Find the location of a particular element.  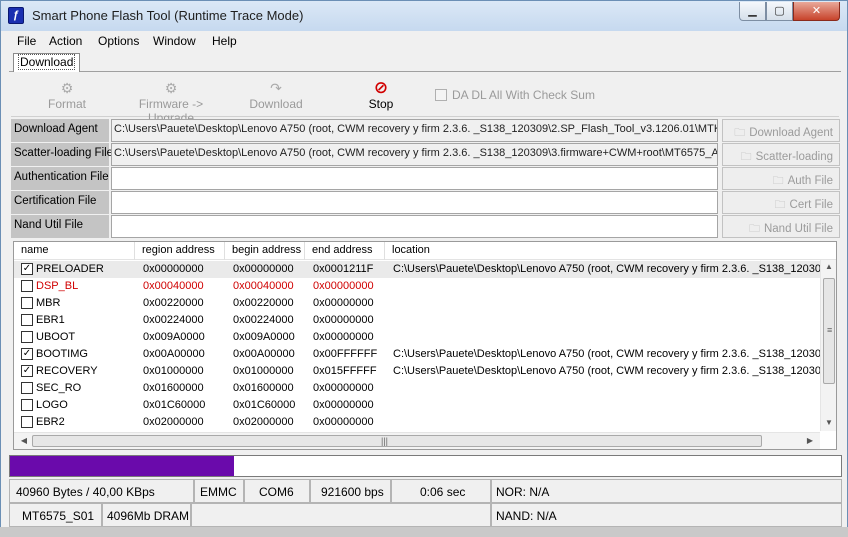

grip-icon: ||| is located at coordinates (385, 441).